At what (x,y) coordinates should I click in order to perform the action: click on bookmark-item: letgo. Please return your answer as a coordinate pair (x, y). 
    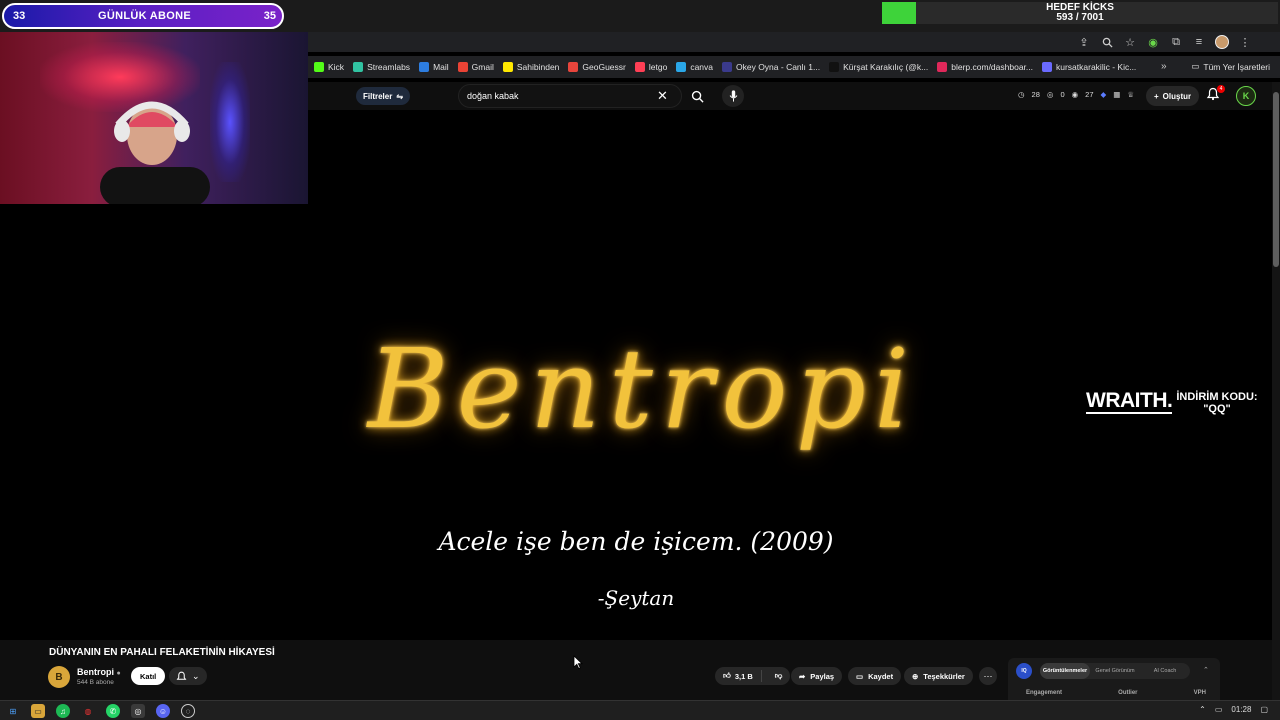
    Looking at the image, I should click on (650, 67).